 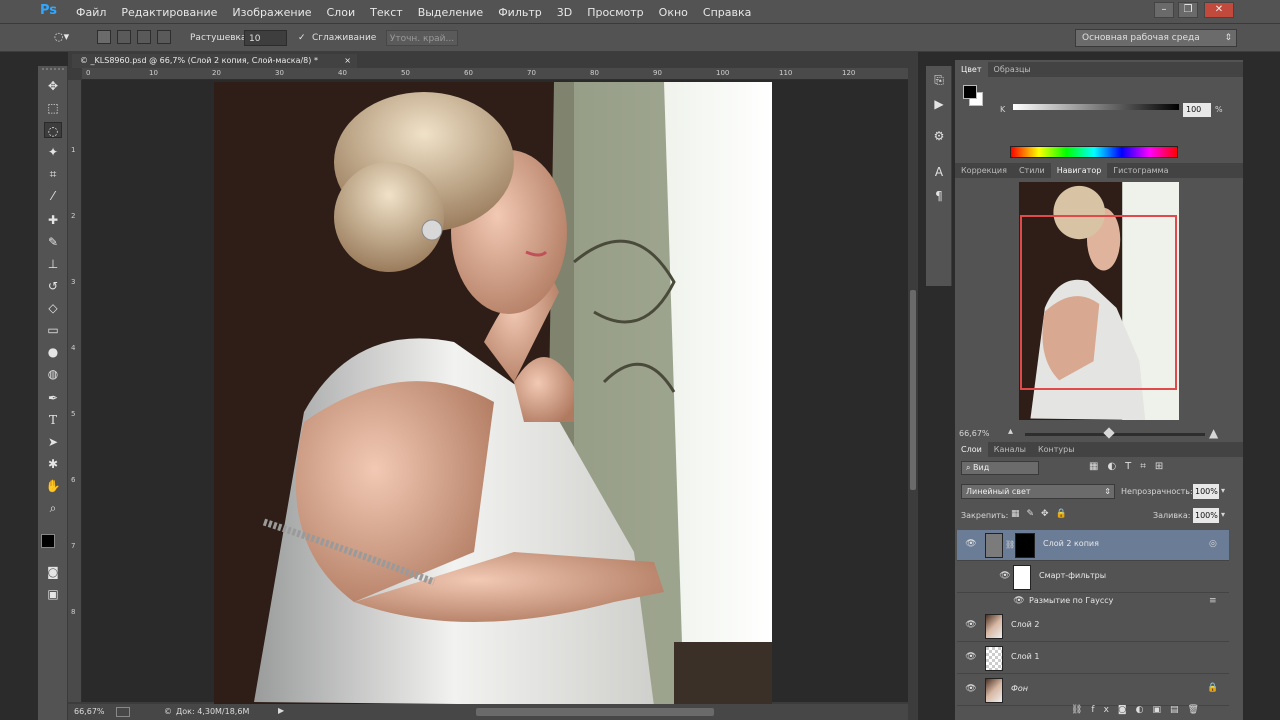 I want to click on smart-filter-mask-thumbnail, so click(x=1022, y=577).